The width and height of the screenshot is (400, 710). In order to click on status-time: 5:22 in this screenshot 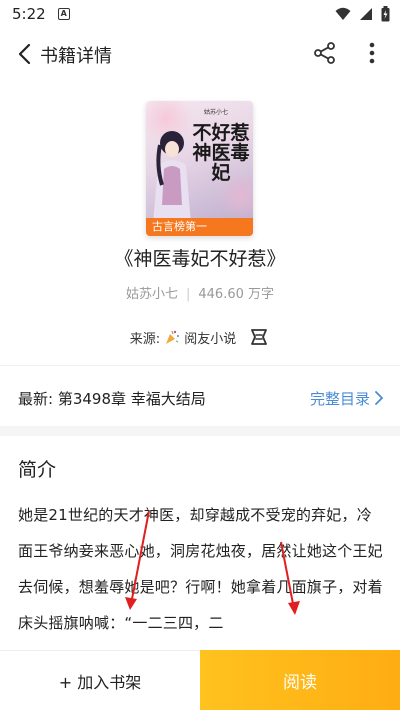, I will do `click(29, 14)`.